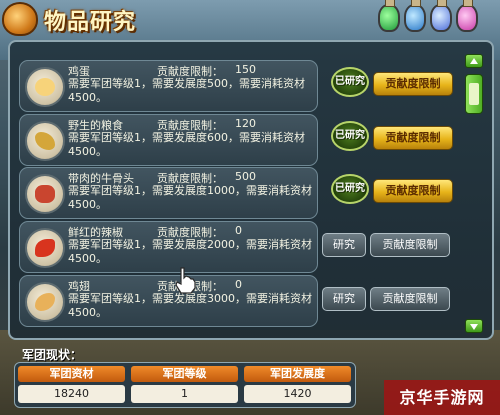 The width and height of the screenshot is (500, 415). Describe the element at coordinates (186, 90) in the screenshot. I see `item-requirements: 需要军团等级1，需要发展度500，需要消耗资材4500。` at that location.